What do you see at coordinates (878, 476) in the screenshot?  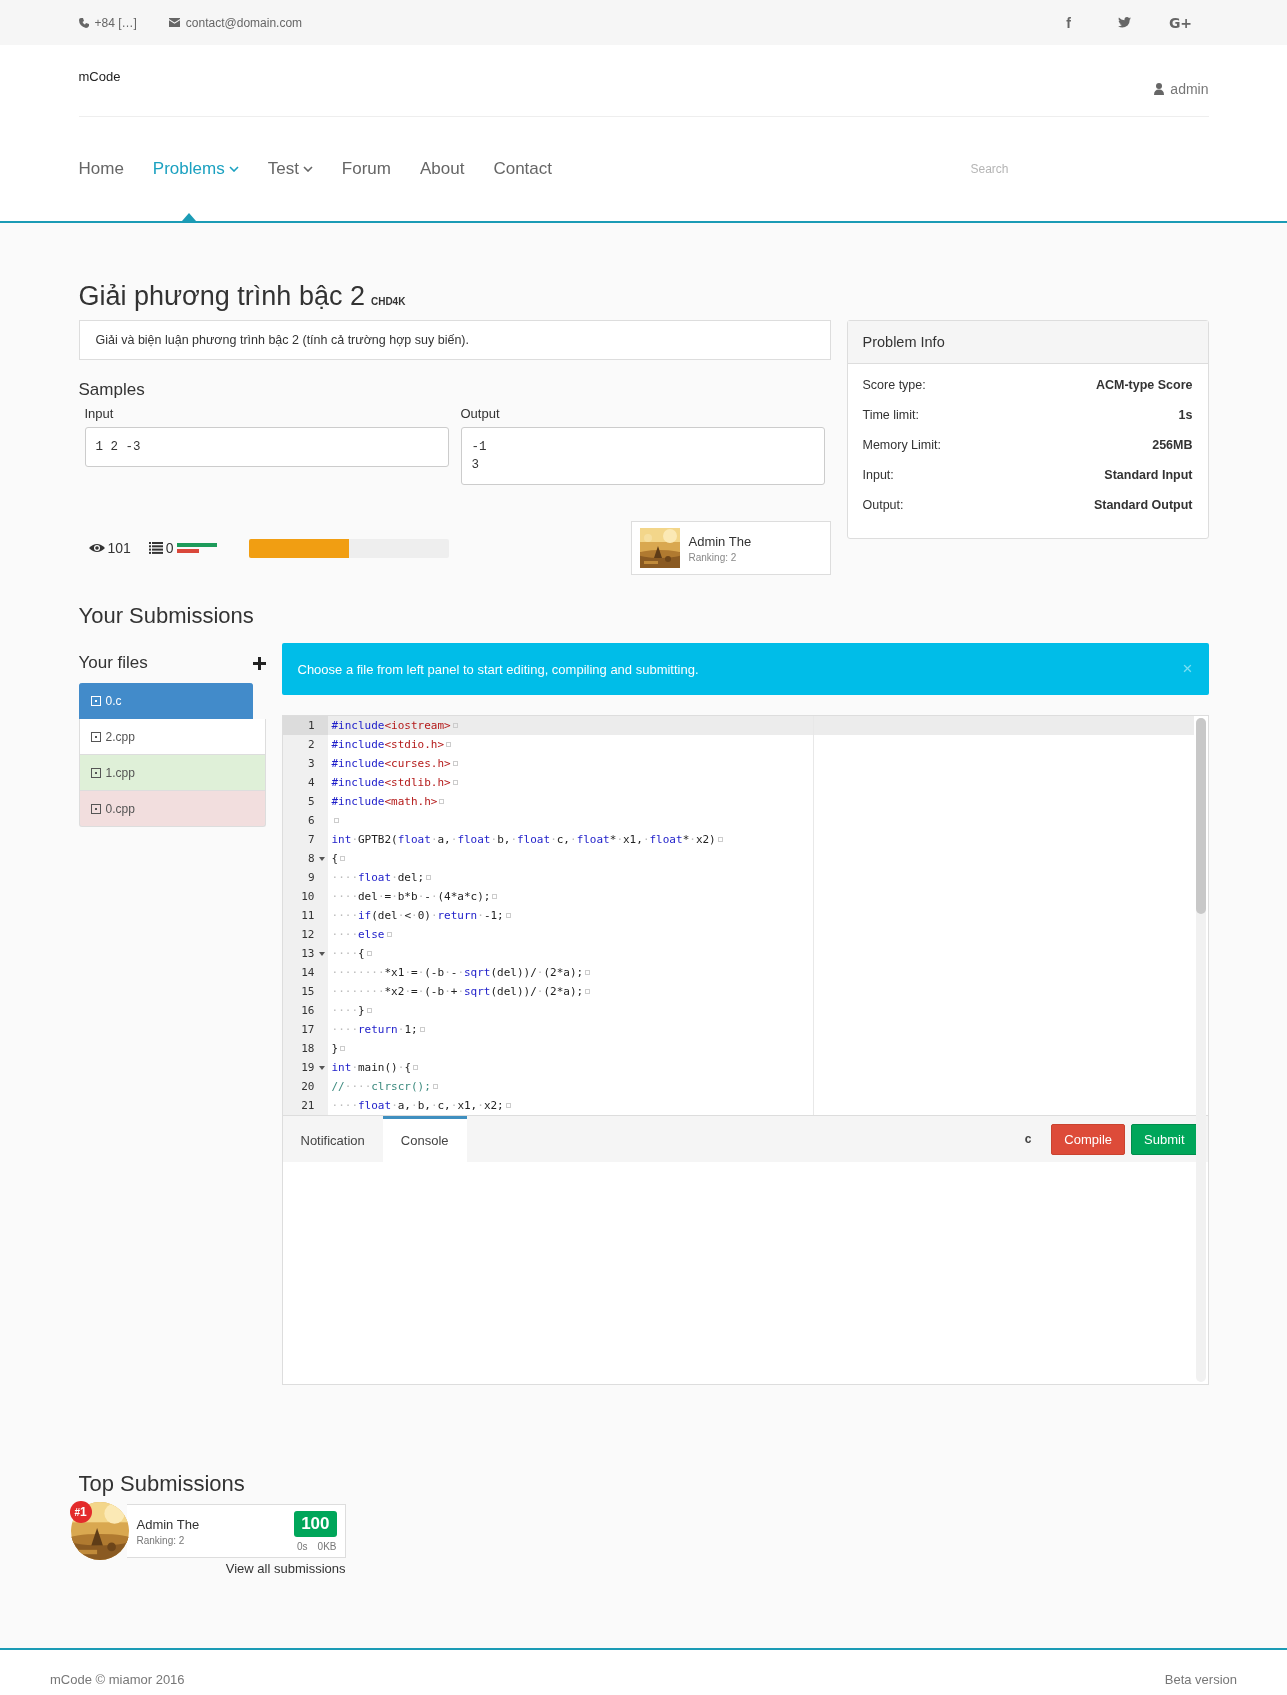 I see `info-label: Input:` at bounding box center [878, 476].